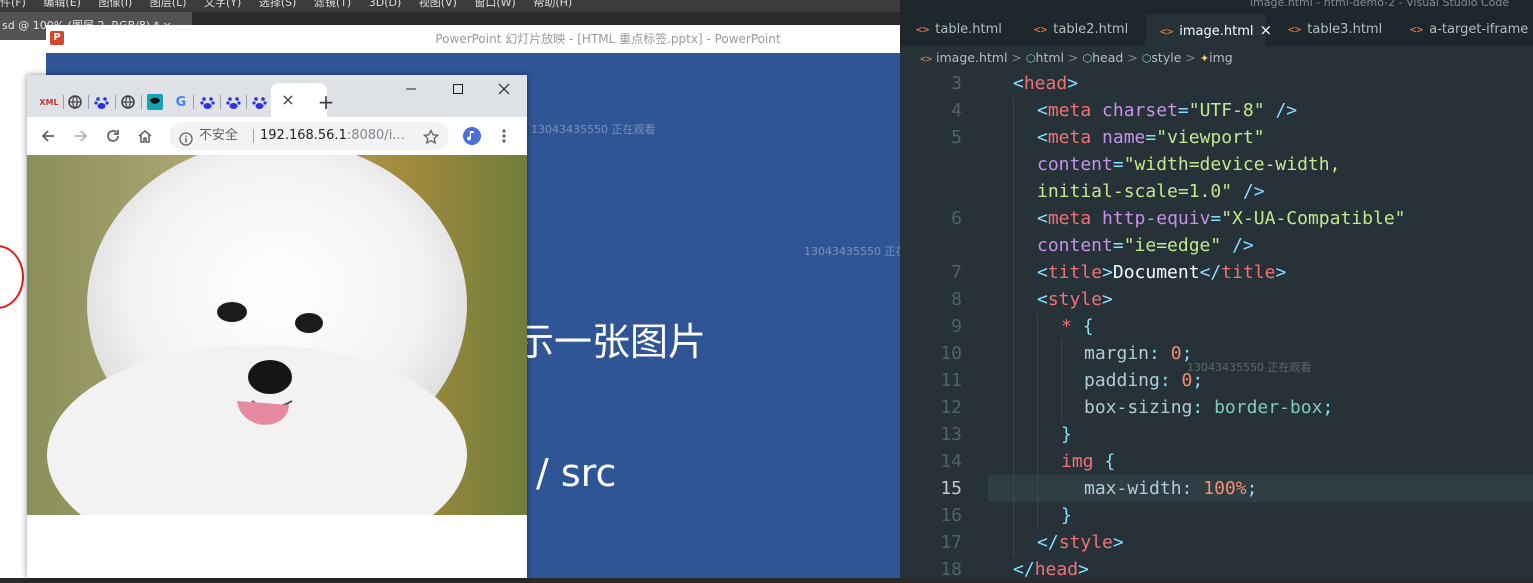  Describe the element at coordinates (1138, 353) in the screenshot. I see `code-line: margin: 0;` at that location.